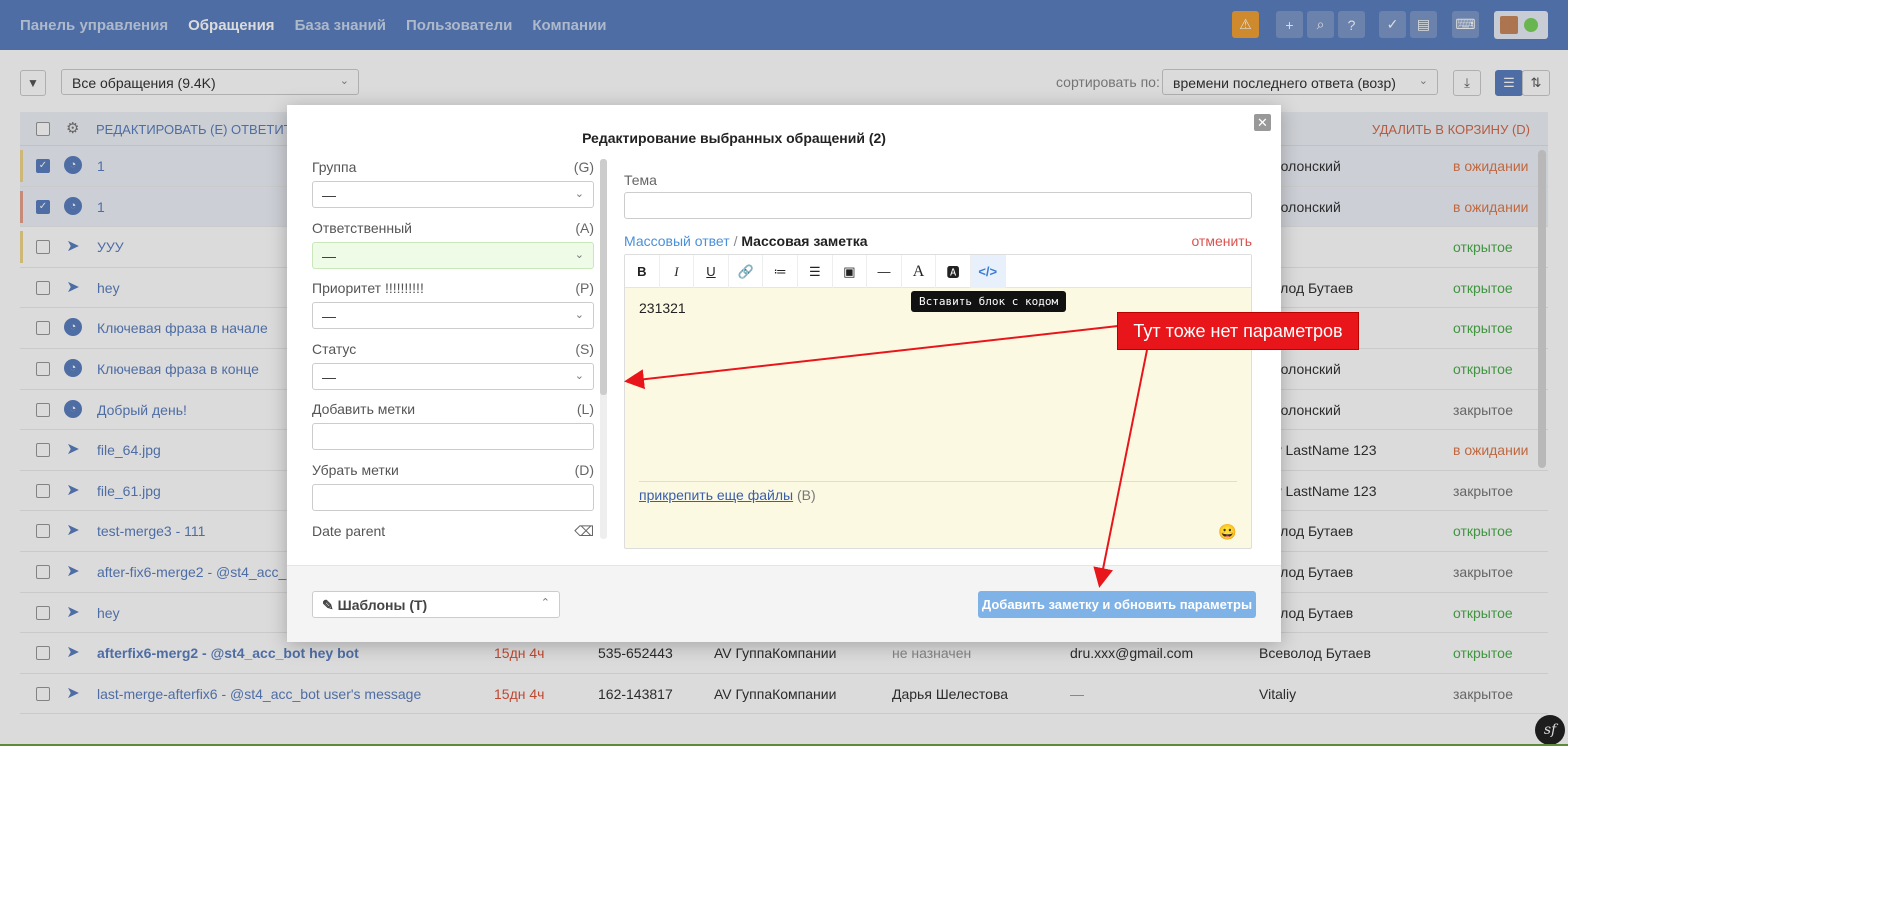 Image resolution: width=1893 pixels, height=899 pixels. I want to click on param-shortcut: (L), so click(585, 409).